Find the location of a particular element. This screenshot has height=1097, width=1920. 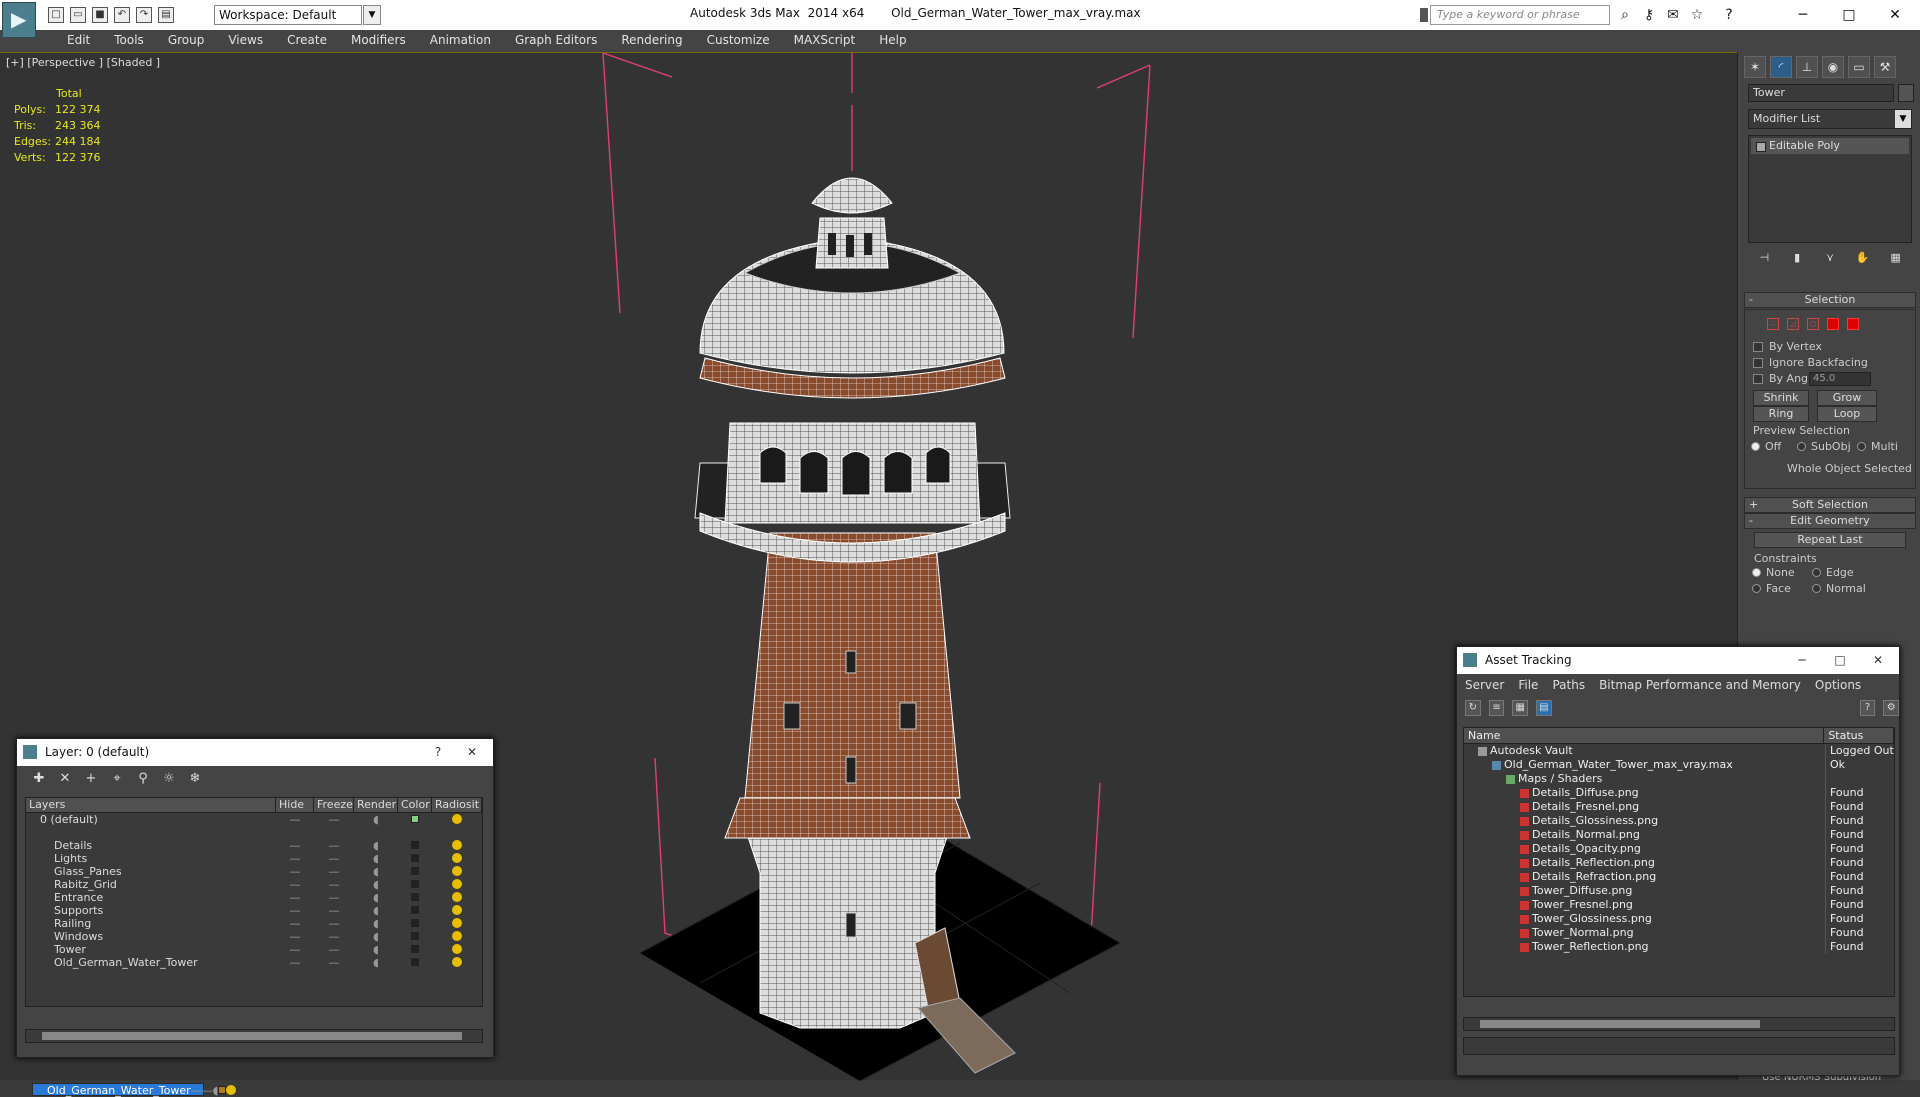

save-file-icon: ■ is located at coordinates (100, 15).